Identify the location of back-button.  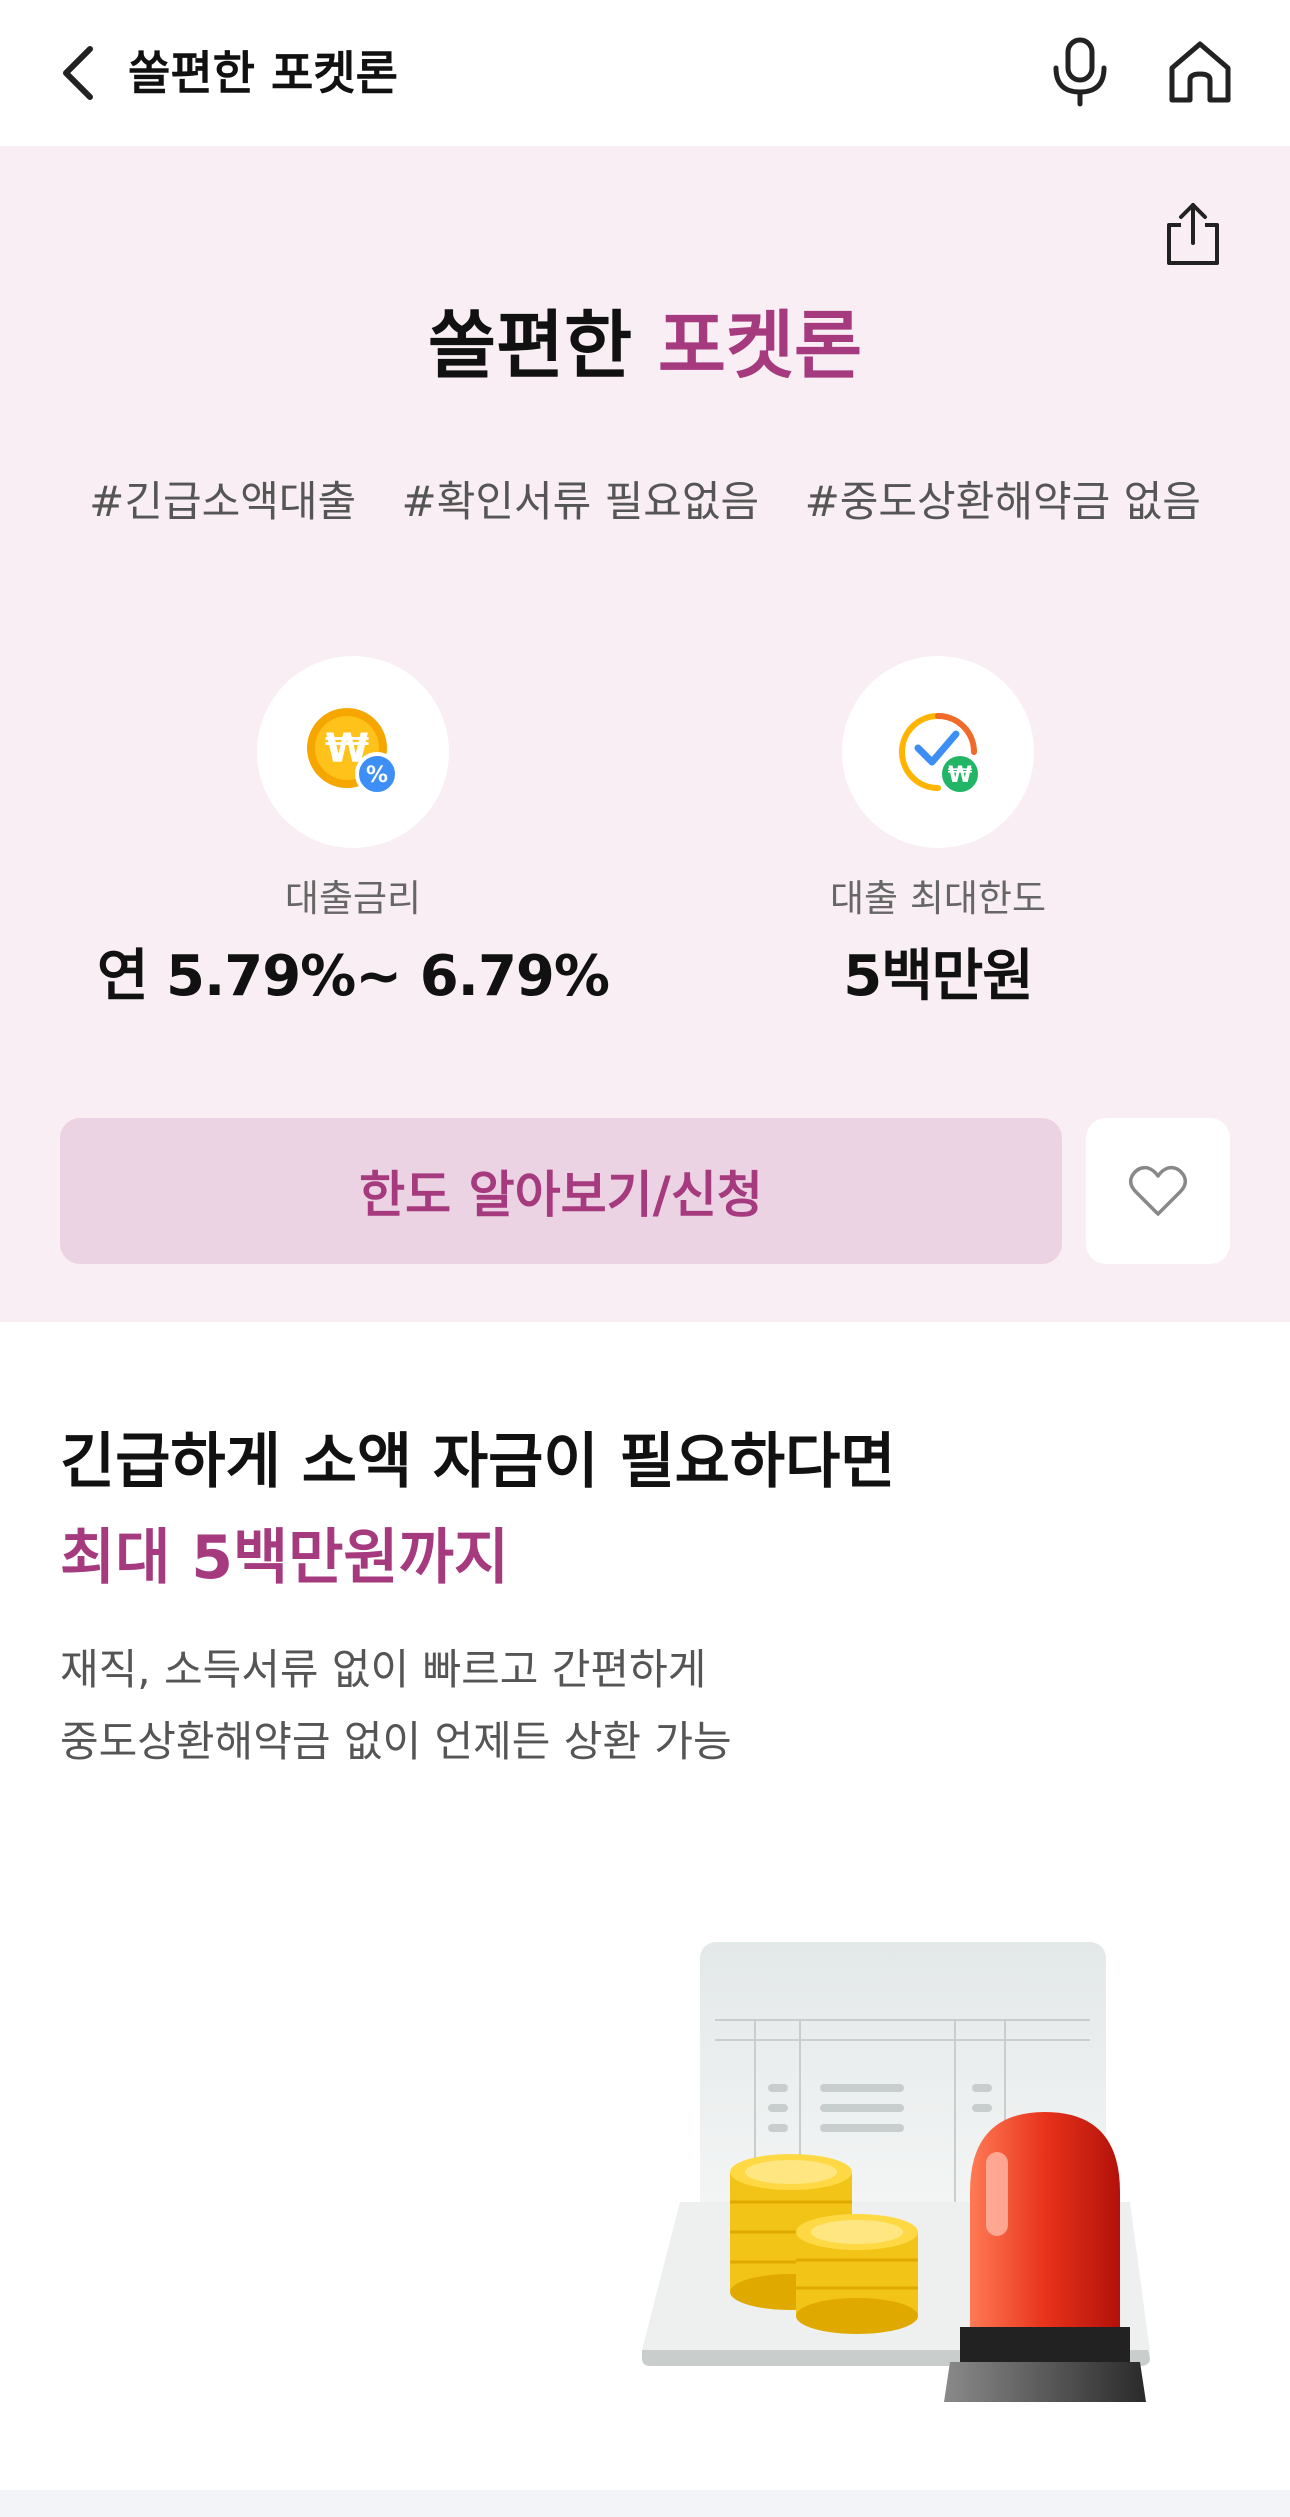
(78, 73).